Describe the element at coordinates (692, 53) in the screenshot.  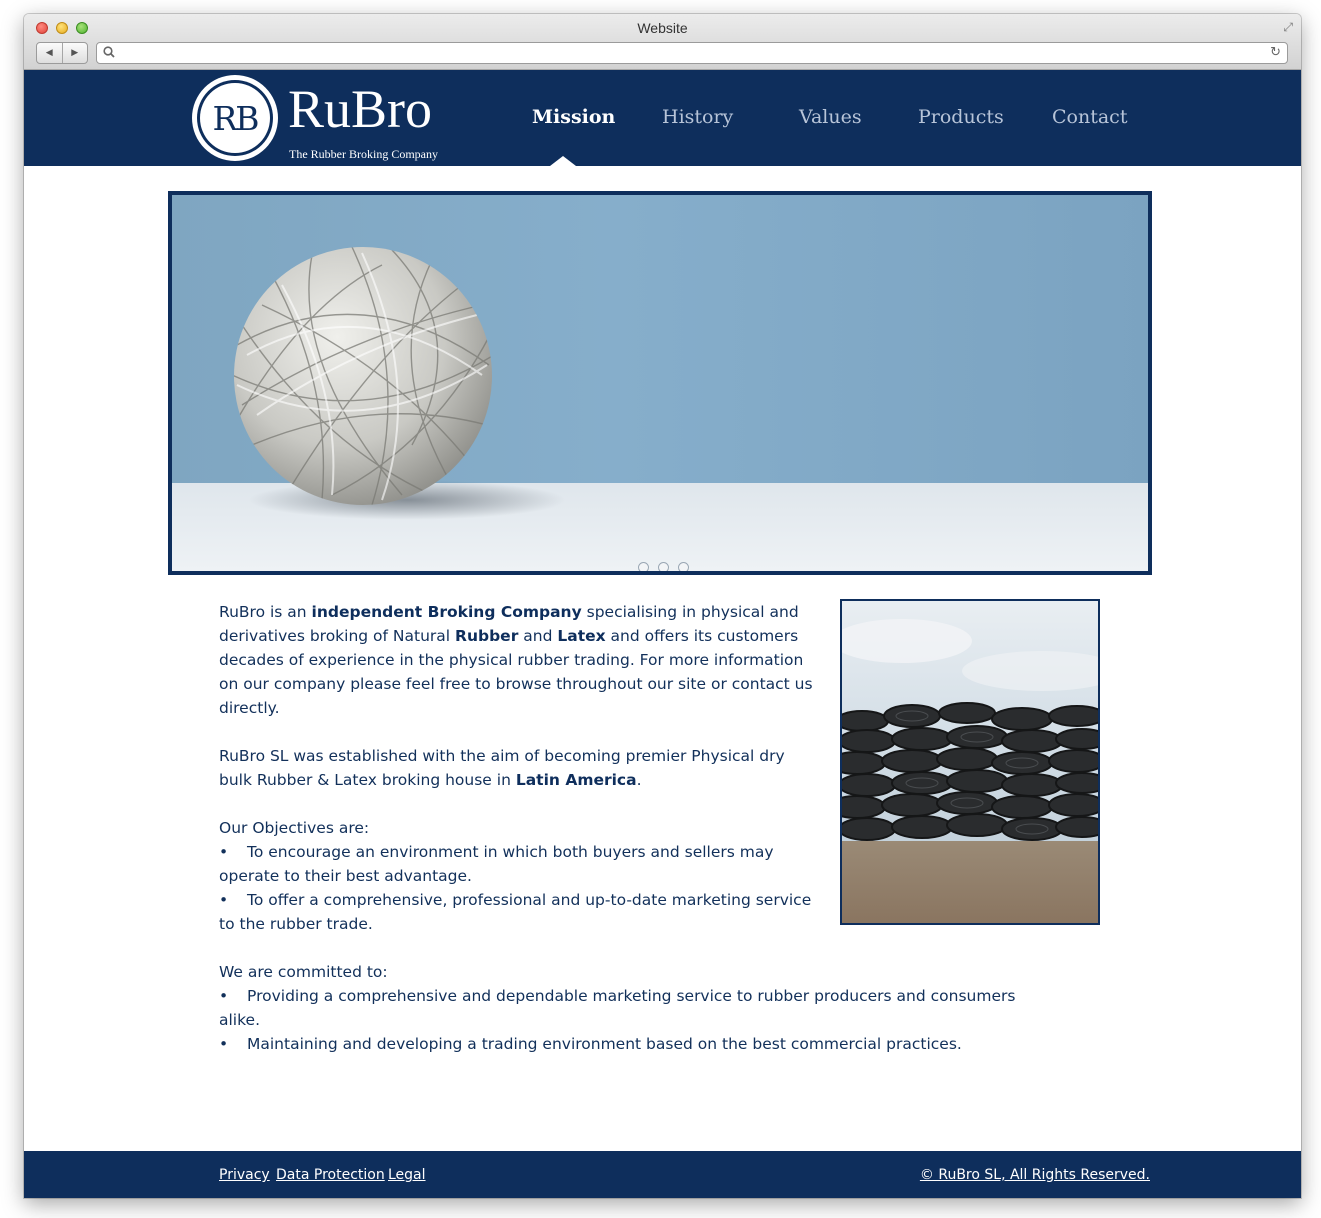
I see `address-bar: ↻` at that location.